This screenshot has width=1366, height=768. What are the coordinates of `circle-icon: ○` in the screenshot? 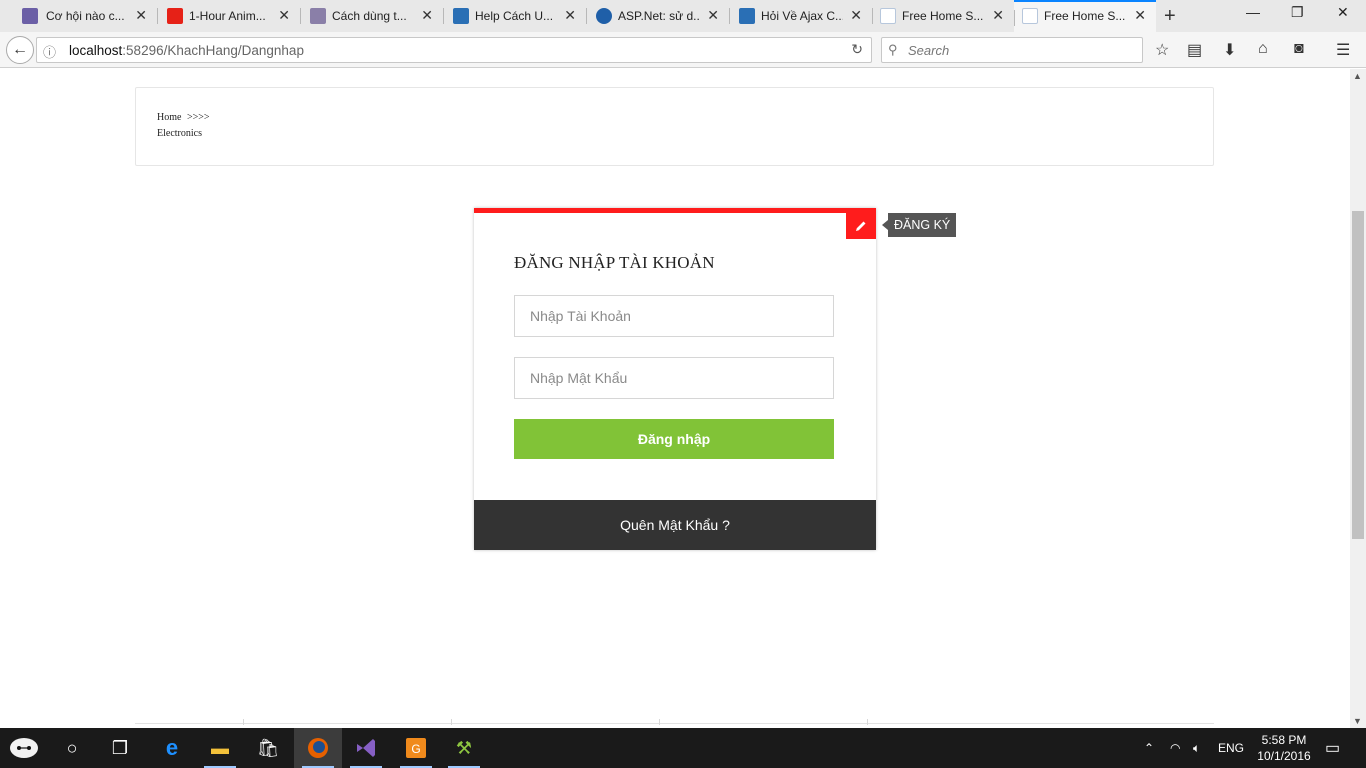 It's located at (72, 747).